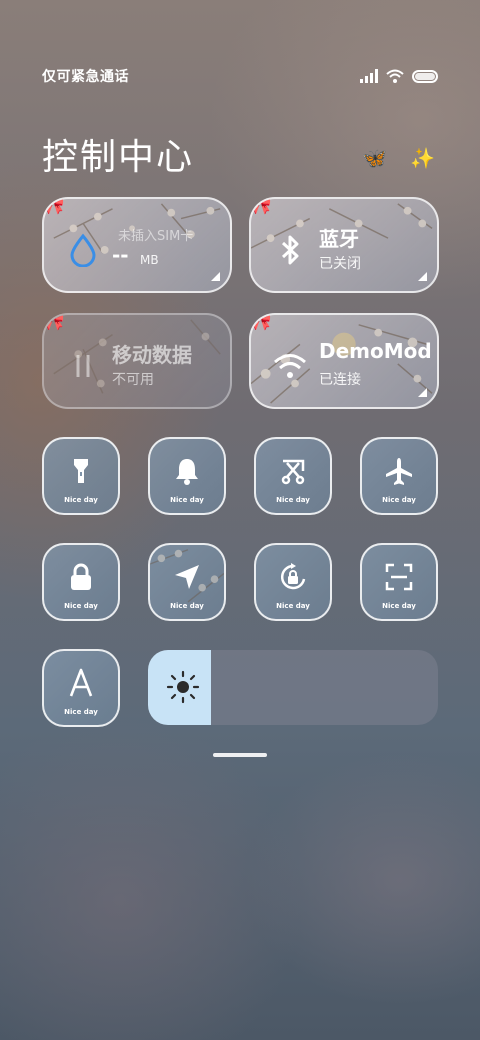 Image resolution: width=480 pixels, height=1040 pixels. Describe the element at coordinates (149, 260) in the screenshot. I see `data-usage-unit: MB` at that location.